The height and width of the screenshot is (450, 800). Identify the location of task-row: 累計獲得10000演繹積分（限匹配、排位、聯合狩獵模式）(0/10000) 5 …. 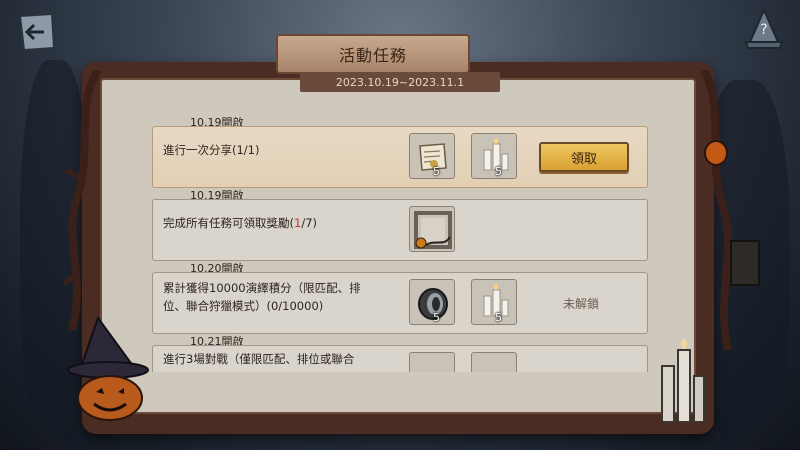
(400, 303).